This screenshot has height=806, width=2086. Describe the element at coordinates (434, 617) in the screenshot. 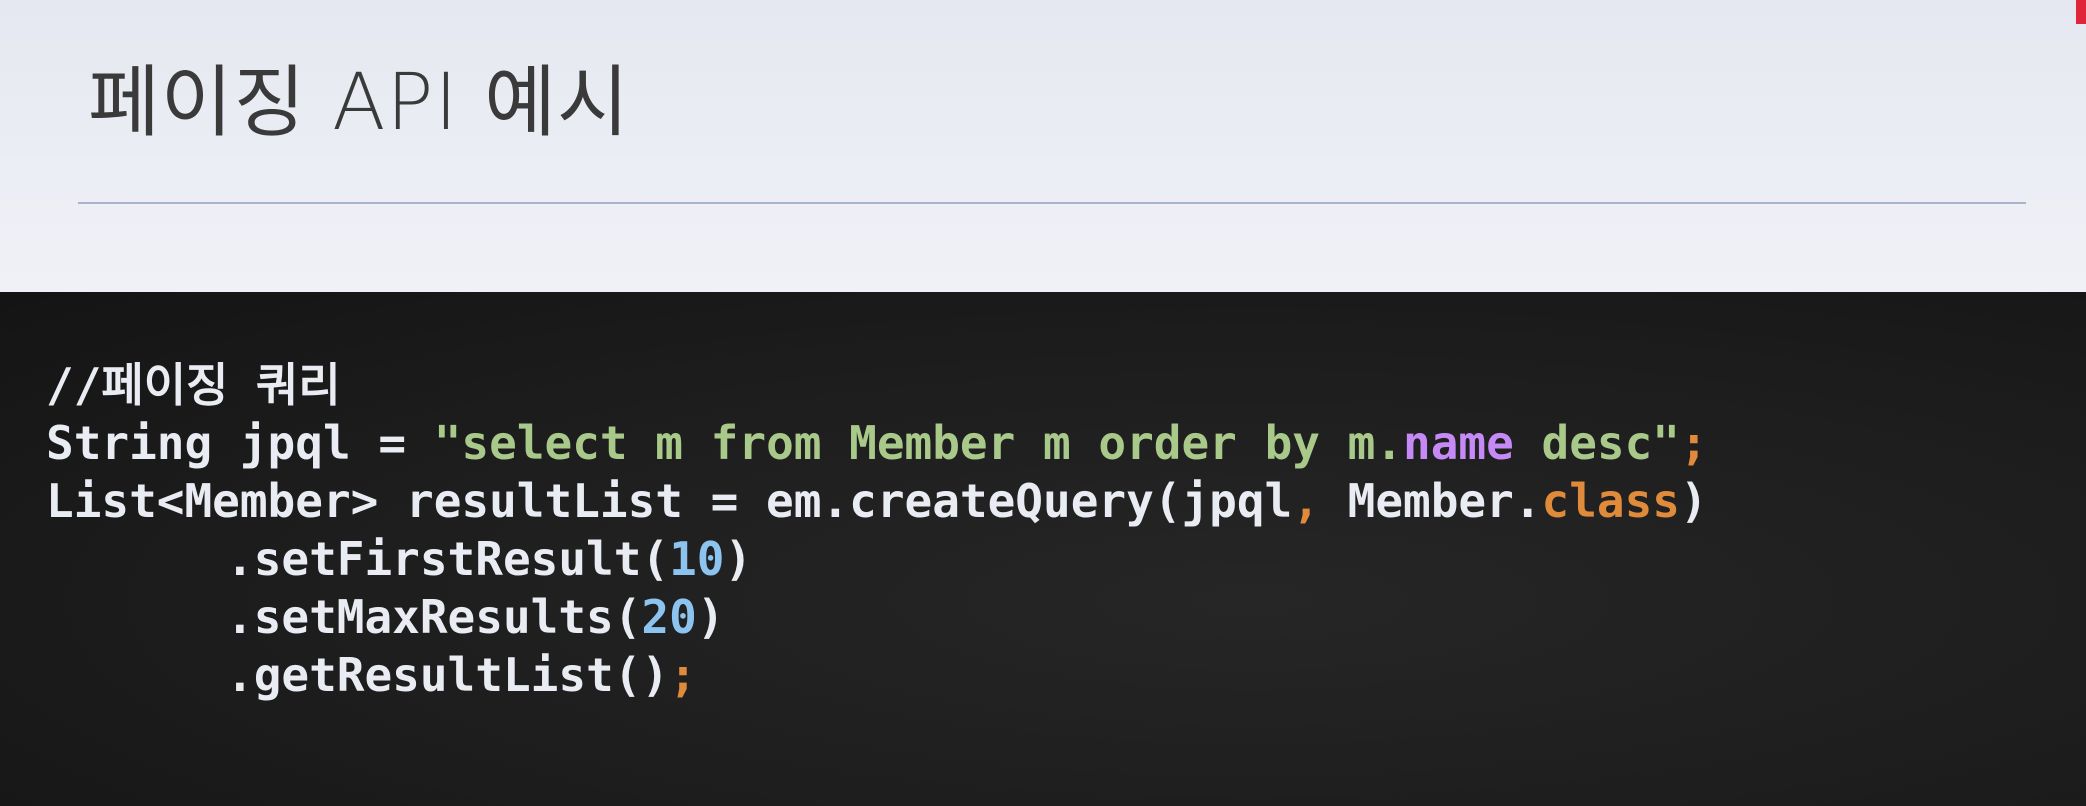

I see `code-token: .setMaxResults(` at that location.